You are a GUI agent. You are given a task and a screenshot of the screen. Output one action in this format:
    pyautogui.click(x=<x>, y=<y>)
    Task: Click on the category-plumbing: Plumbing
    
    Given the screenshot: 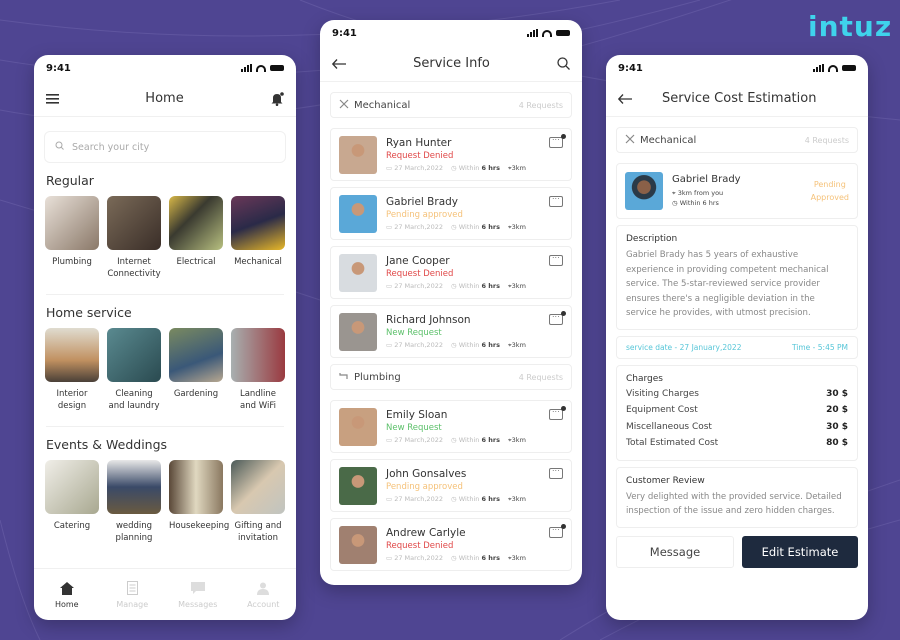 What is the action you would take?
    pyautogui.click(x=72, y=238)
    